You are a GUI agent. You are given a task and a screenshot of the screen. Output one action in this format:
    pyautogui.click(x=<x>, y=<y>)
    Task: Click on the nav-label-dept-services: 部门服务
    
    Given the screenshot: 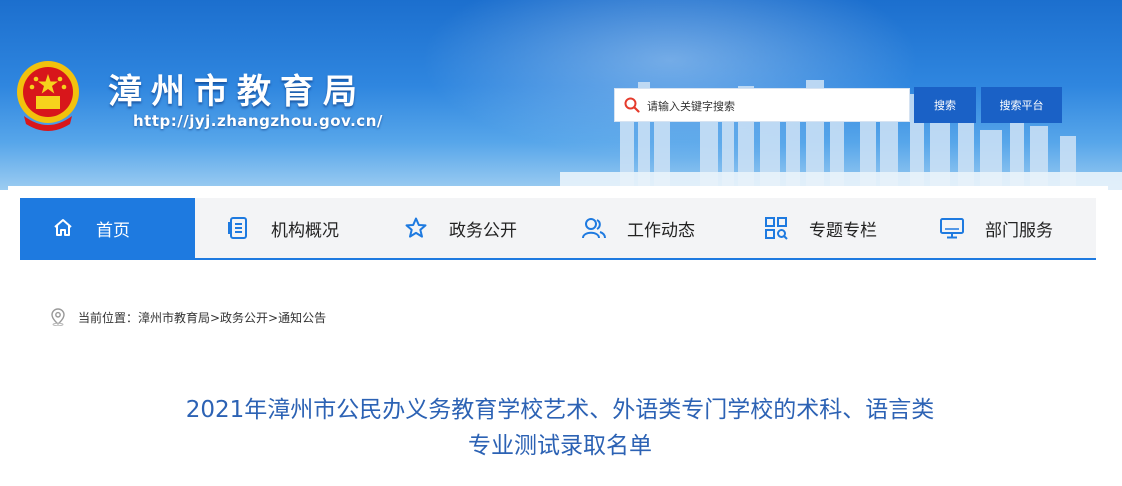 What is the action you would take?
    pyautogui.click(x=1019, y=230)
    